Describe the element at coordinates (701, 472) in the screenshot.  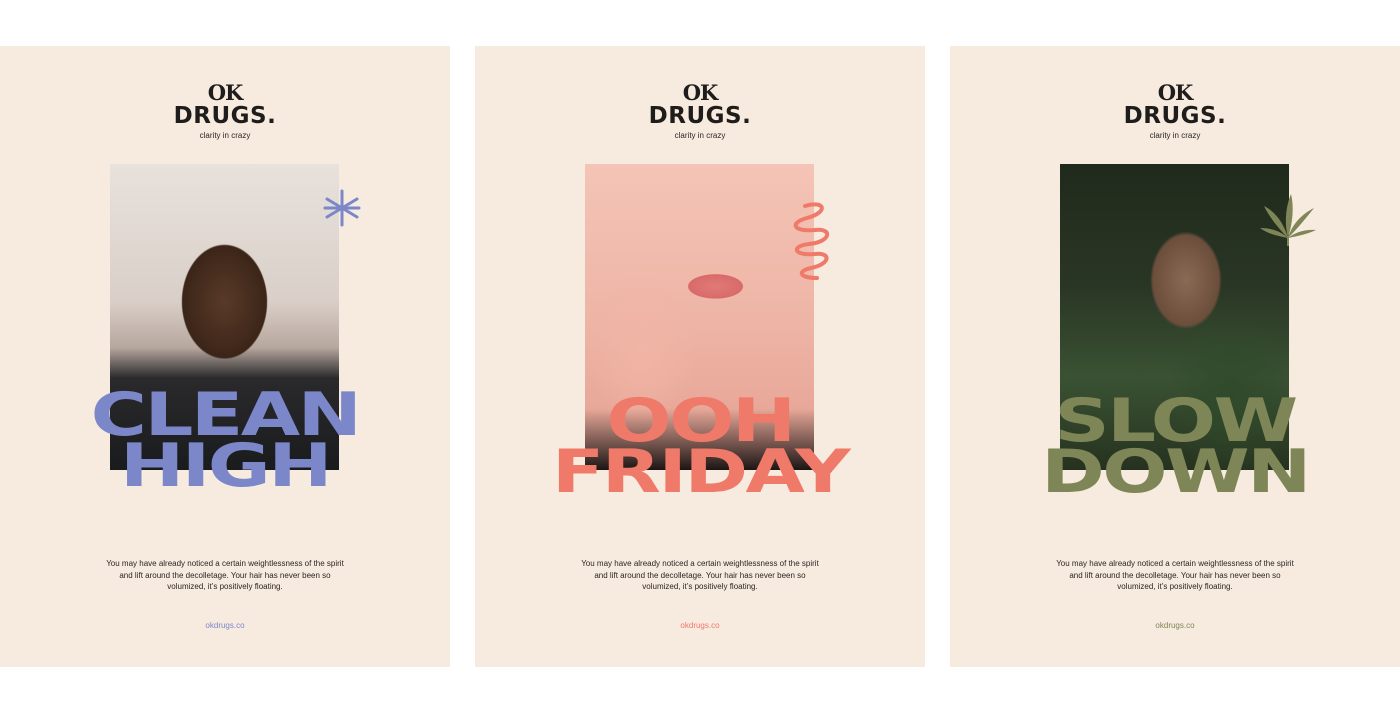
I see `headline-line2: FRIDAY` at that location.